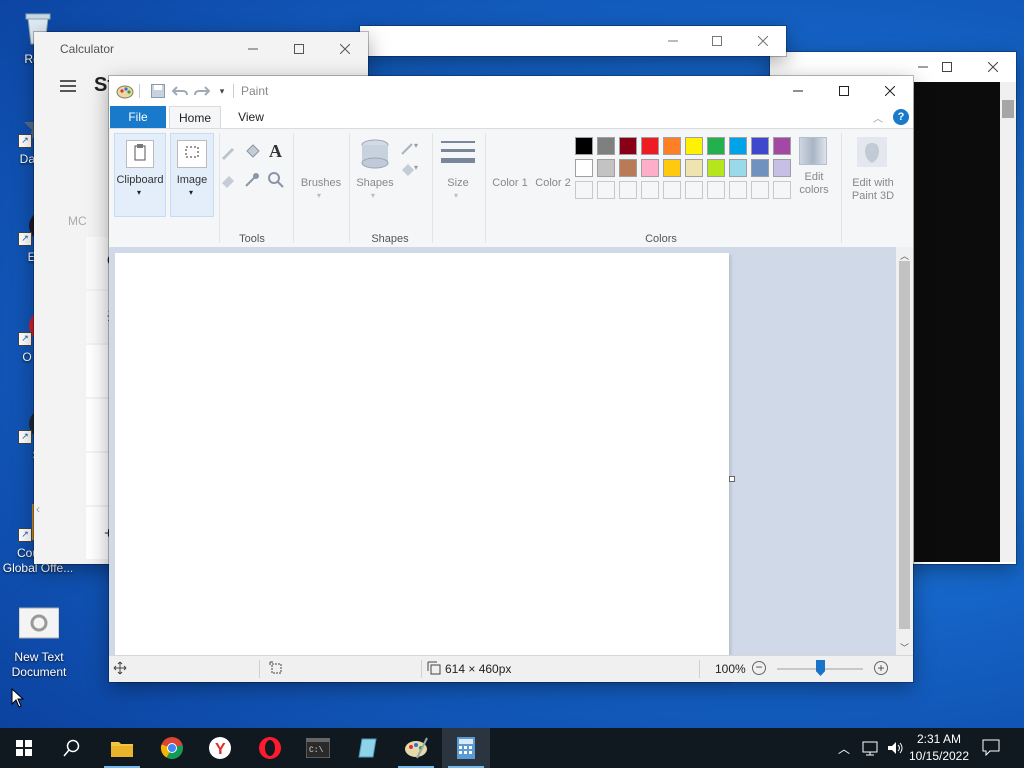 The image size is (1024, 768). I want to click on taskbar-terminal: C:\, so click(318, 748).